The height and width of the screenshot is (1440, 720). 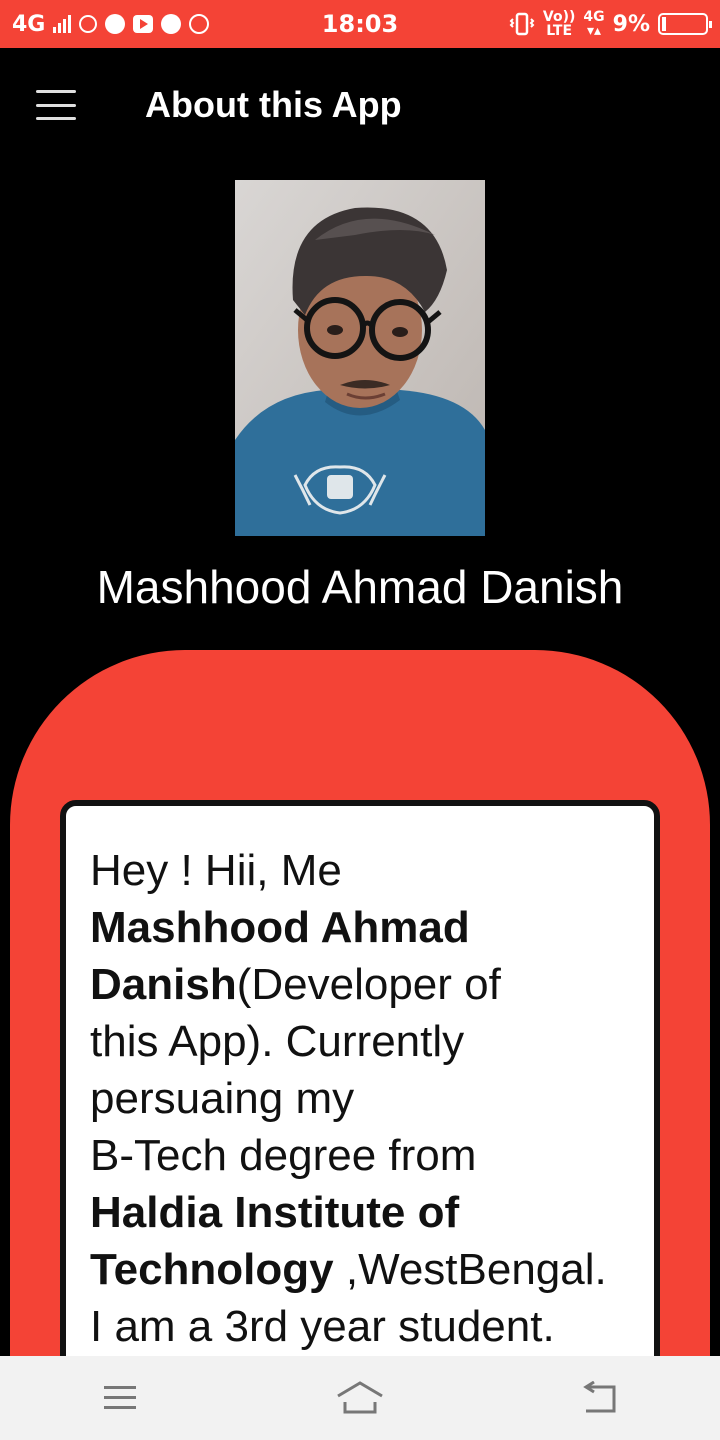 What do you see at coordinates (115, 24) in the screenshot?
I see `message-icon` at bounding box center [115, 24].